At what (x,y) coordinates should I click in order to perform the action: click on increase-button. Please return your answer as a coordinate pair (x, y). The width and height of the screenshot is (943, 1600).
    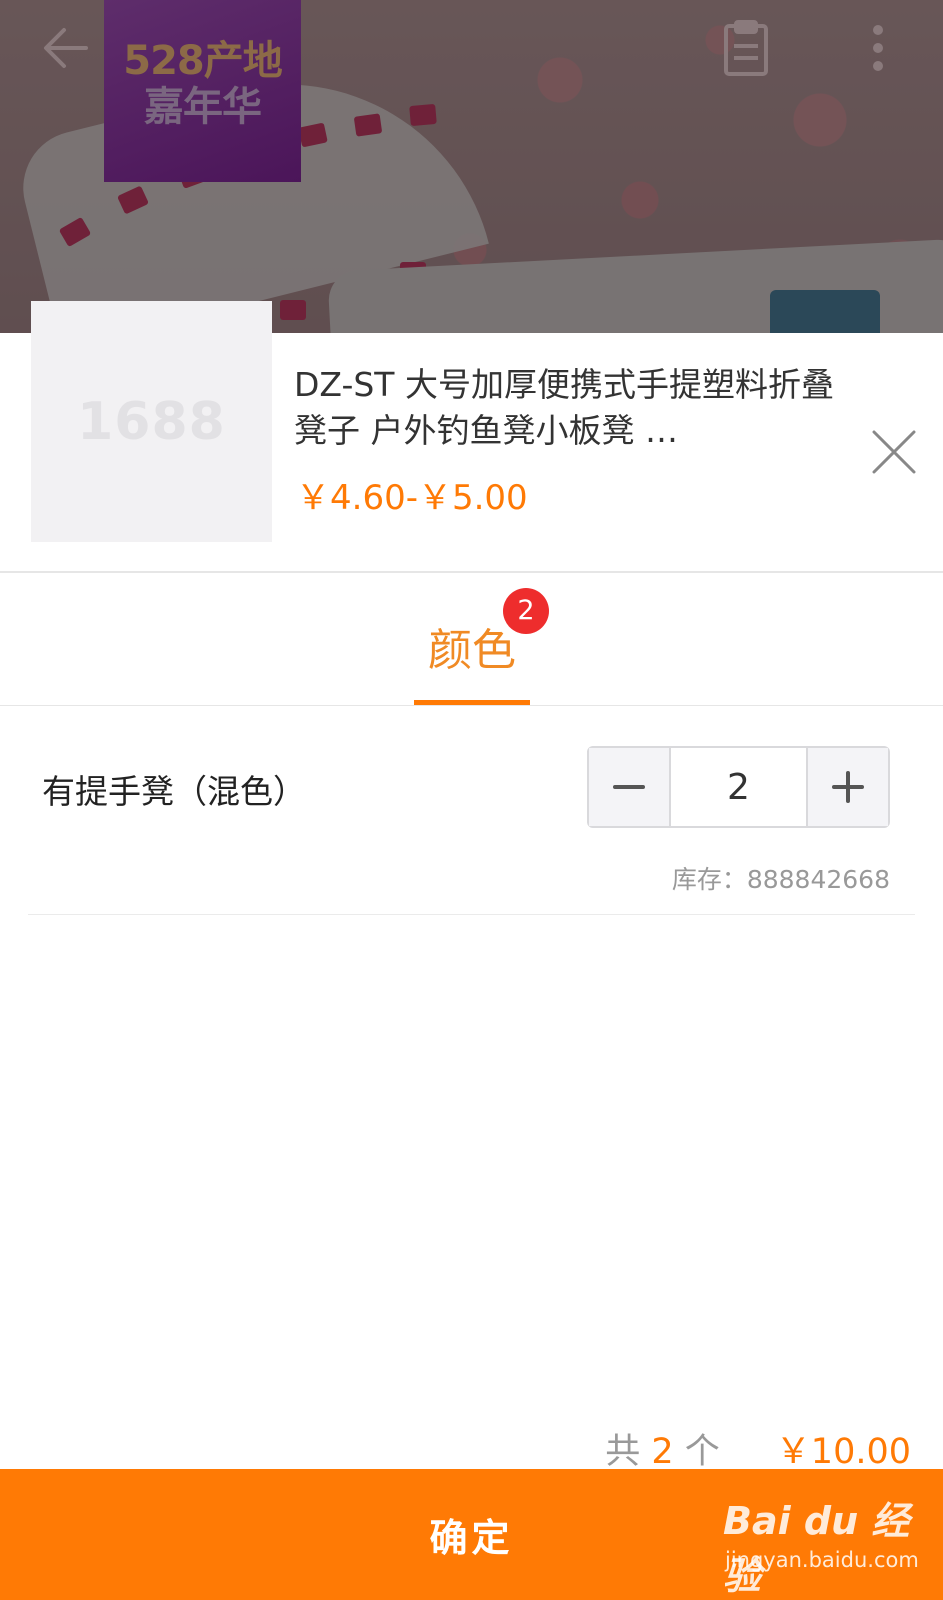
    Looking at the image, I should click on (848, 787).